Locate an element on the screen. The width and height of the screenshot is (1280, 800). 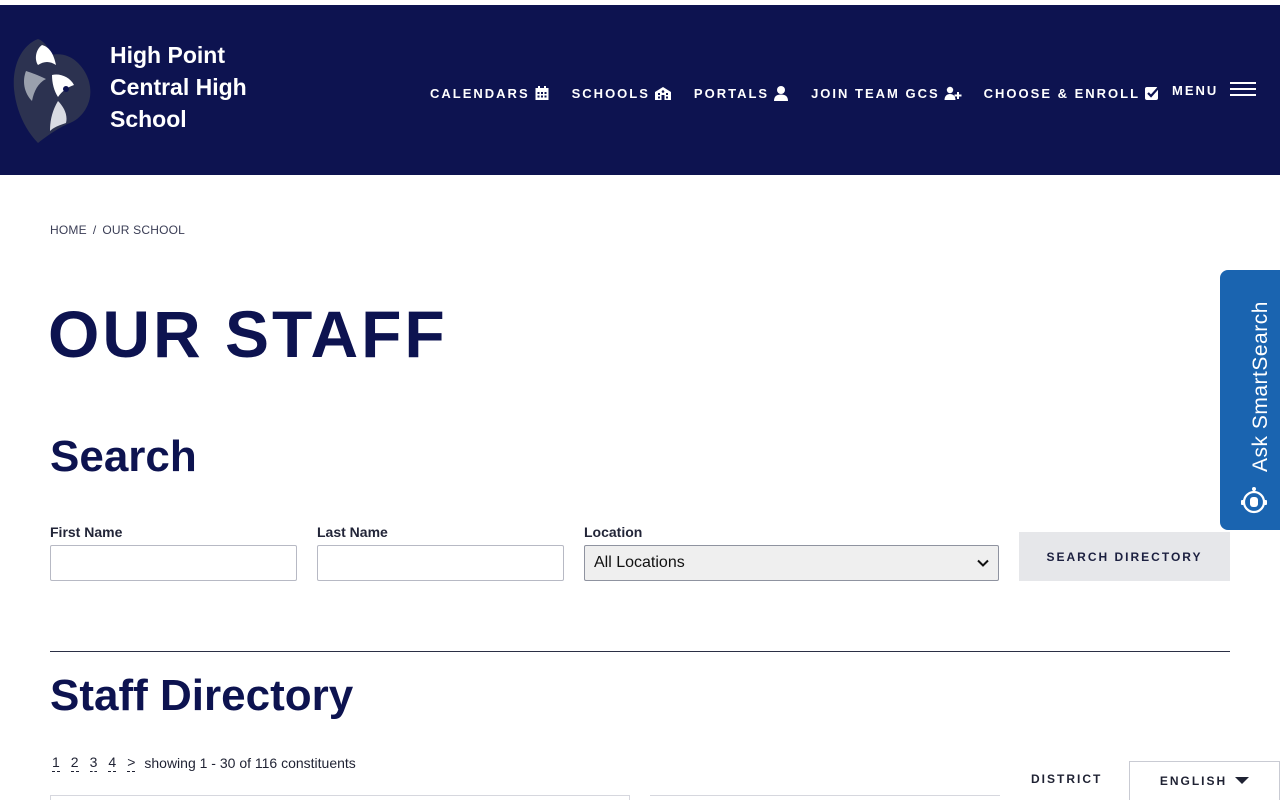
location-label: Location is located at coordinates (613, 532).